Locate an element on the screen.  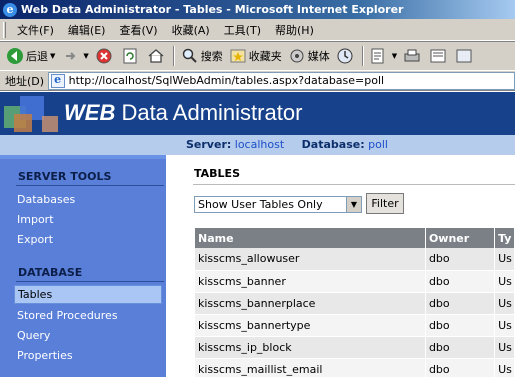
table-row: kisscms_allowuser dbo Us is located at coordinates (355, 259).